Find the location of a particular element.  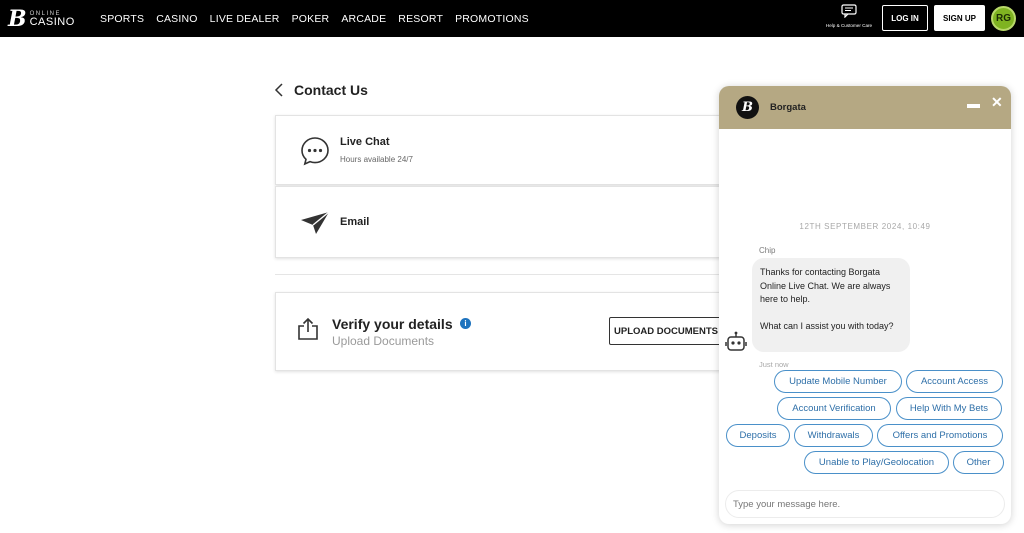

close-icon: ✕ is located at coordinates (997, 102).